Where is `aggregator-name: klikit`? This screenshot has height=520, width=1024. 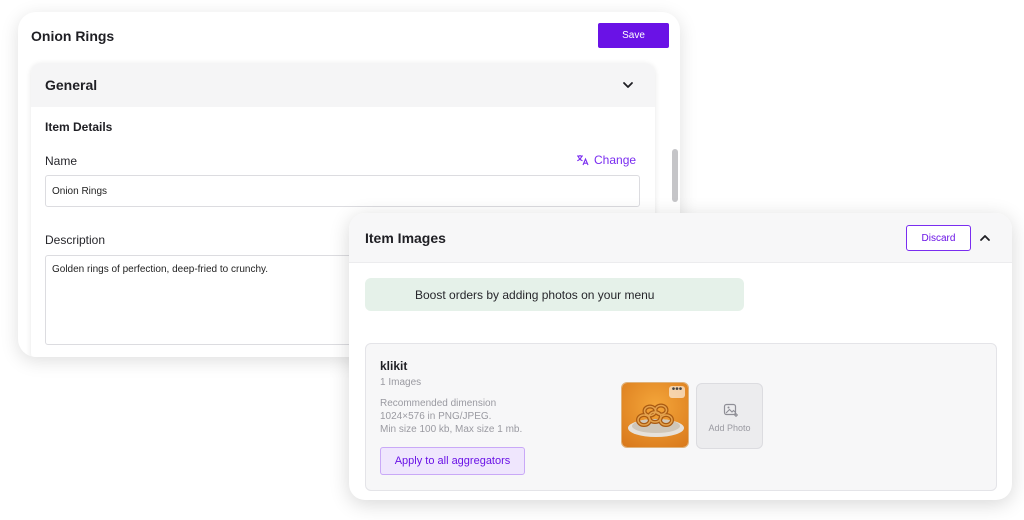
aggregator-name: klikit is located at coordinates (394, 366).